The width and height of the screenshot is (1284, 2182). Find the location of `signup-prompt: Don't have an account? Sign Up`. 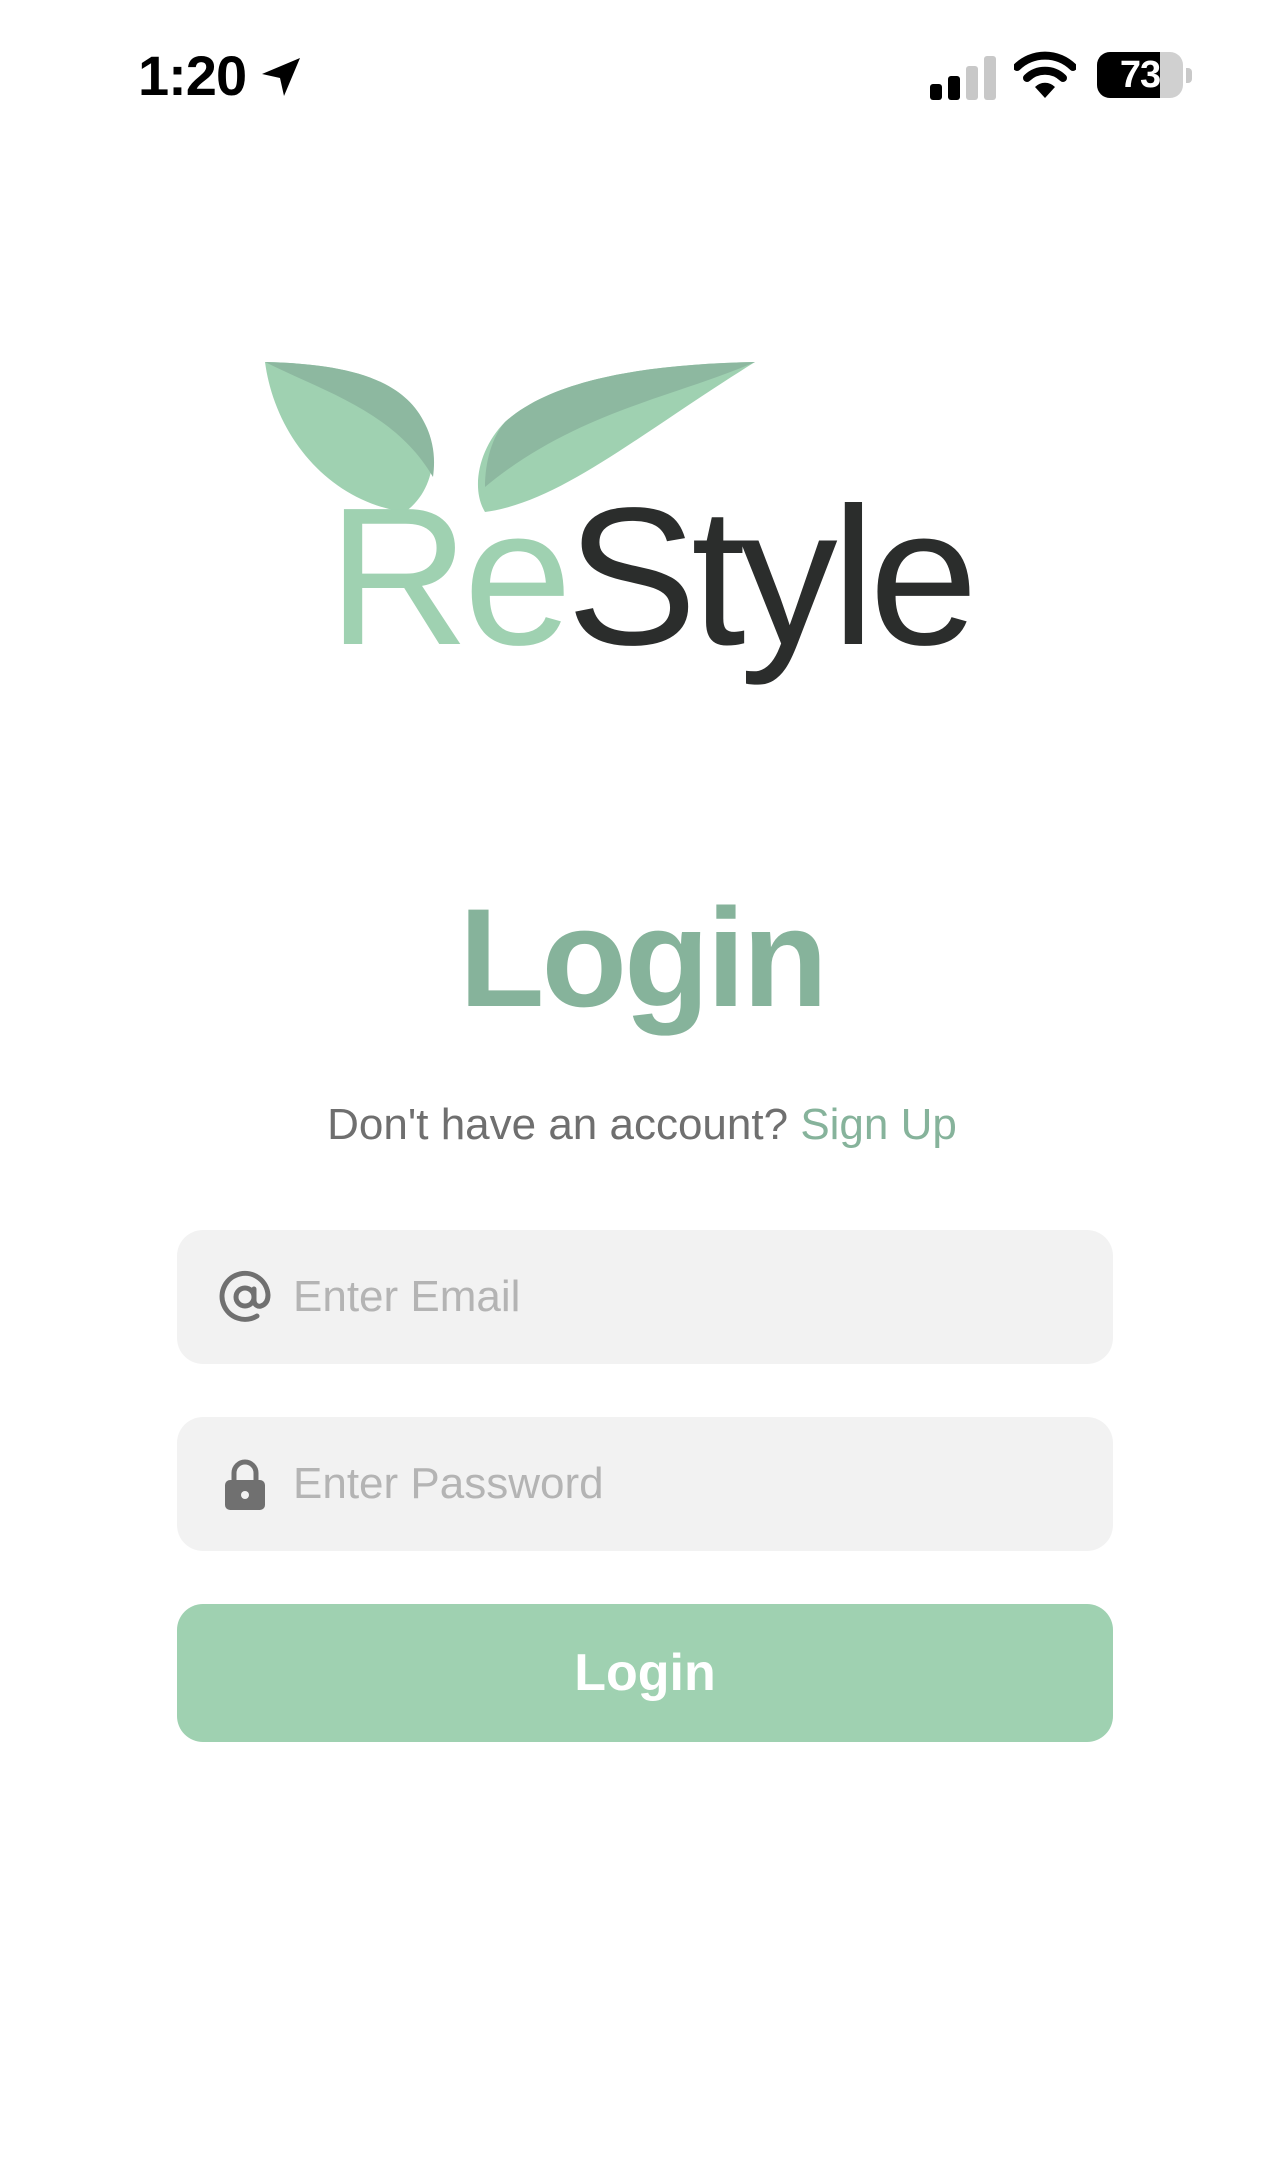

signup-prompt: Don't have an account? Sign Up is located at coordinates (642, 1125).